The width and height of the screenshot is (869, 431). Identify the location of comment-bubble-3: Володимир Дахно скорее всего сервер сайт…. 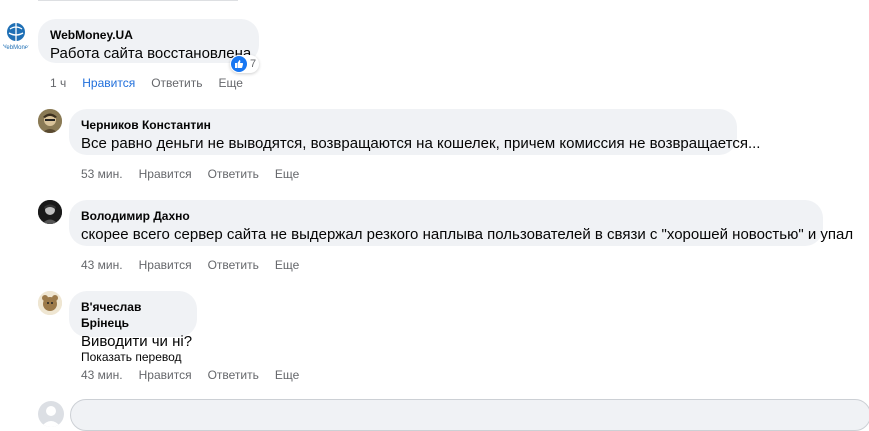
(461, 223).